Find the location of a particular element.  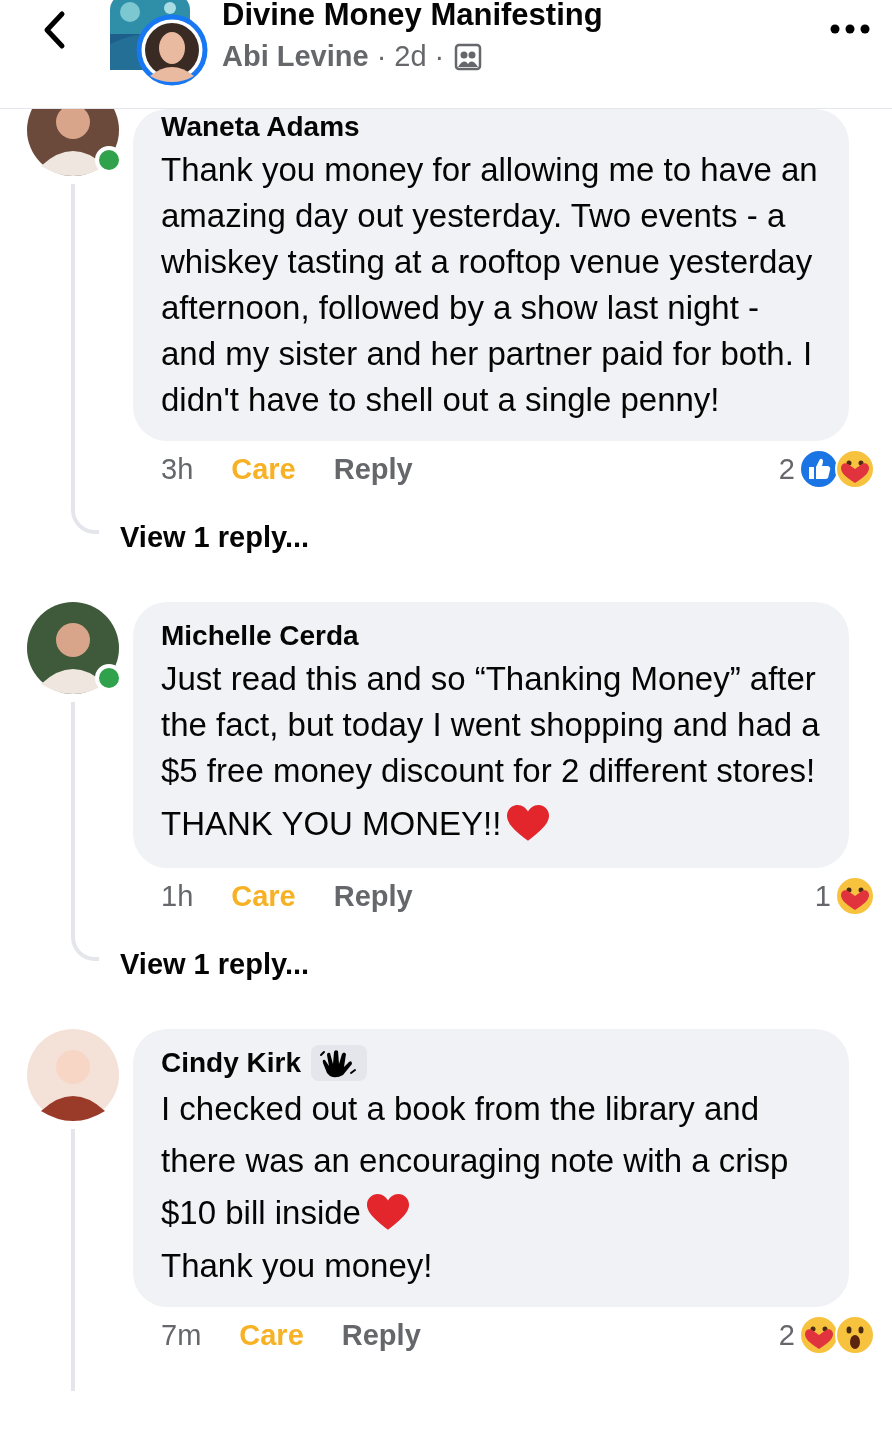

comment-text: Thank you money! is located at coordinates (297, 1266).